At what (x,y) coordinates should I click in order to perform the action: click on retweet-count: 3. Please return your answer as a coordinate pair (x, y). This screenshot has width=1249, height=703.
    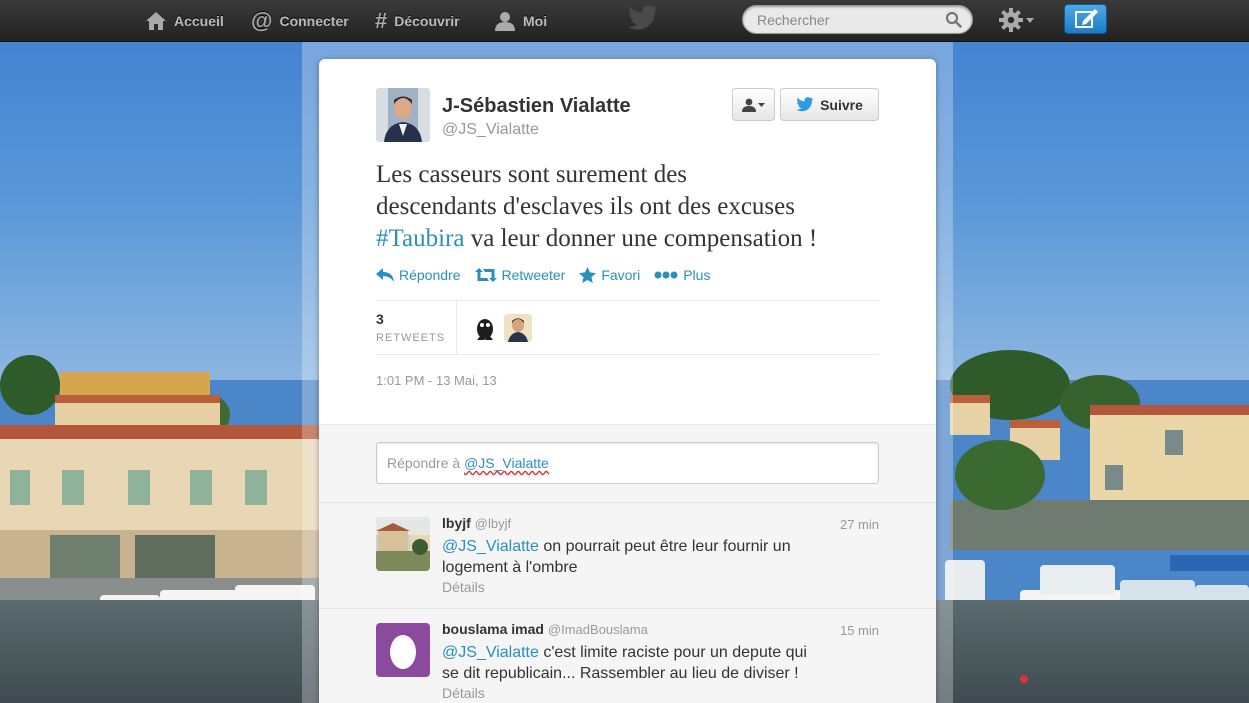
    Looking at the image, I should click on (380, 319).